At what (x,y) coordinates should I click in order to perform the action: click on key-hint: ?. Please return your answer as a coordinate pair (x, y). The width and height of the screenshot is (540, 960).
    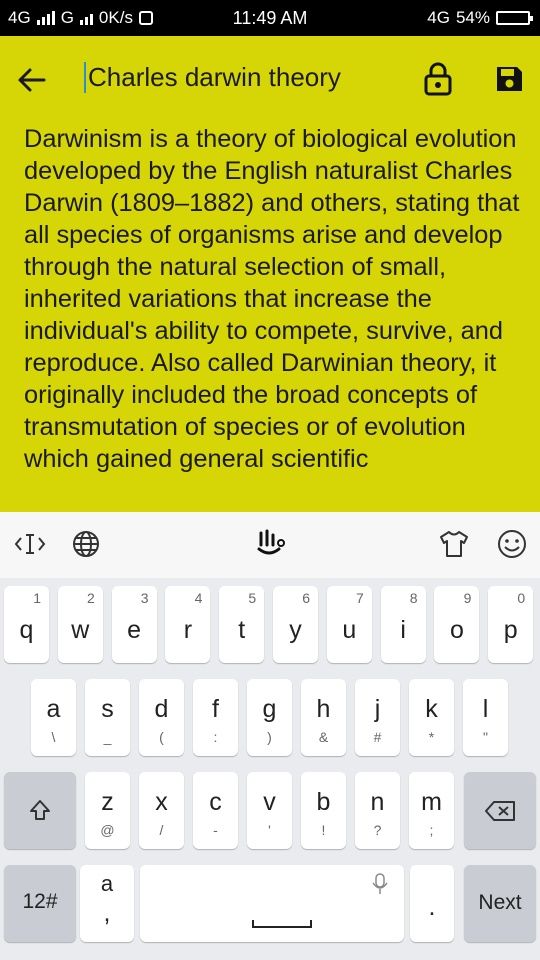
    Looking at the image, I should click on (377, 830).